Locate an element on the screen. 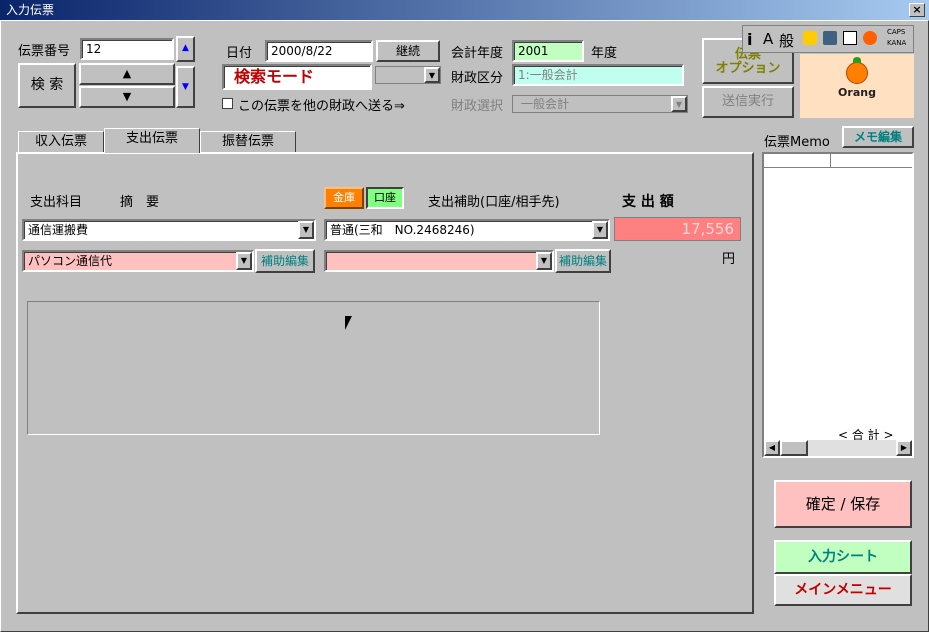 The width and height of the screenshot is (929, 632). window-title: 入力伝票 is located at coordinates (30, 10).